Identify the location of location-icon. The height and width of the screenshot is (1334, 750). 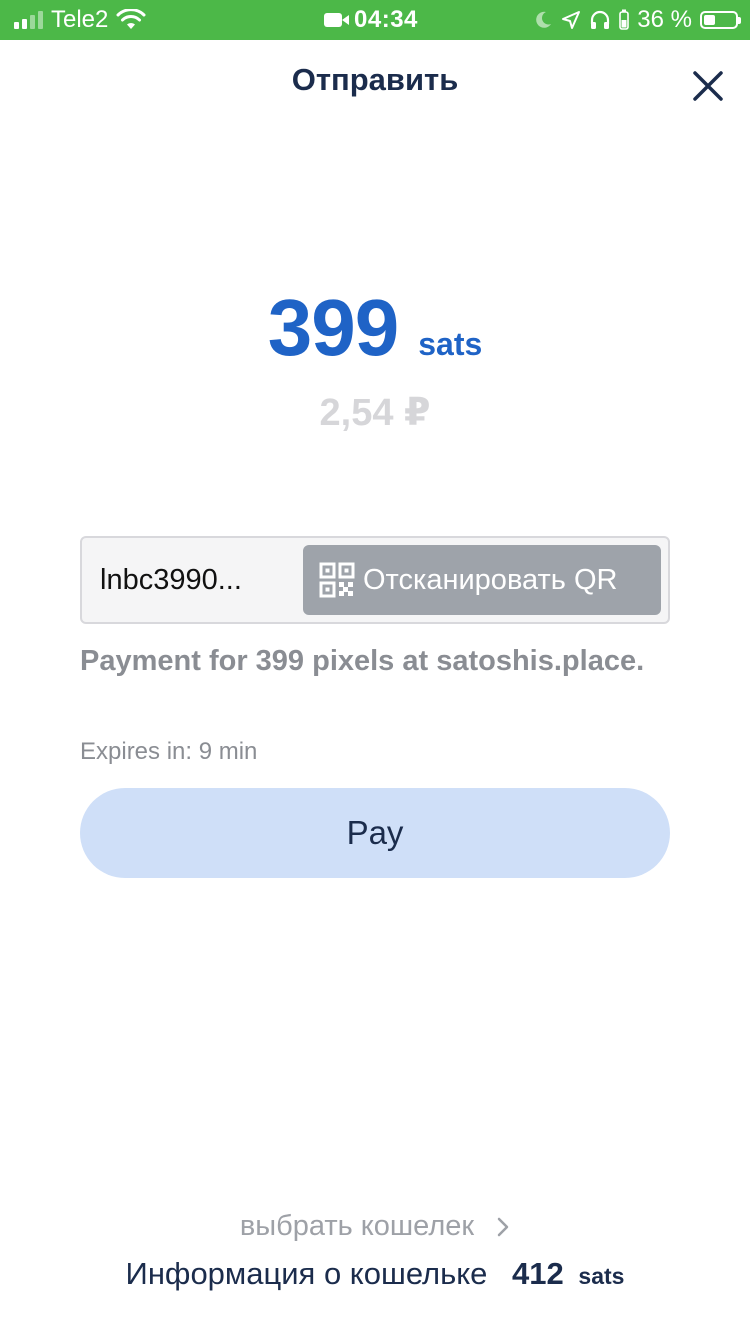
(571, 20).